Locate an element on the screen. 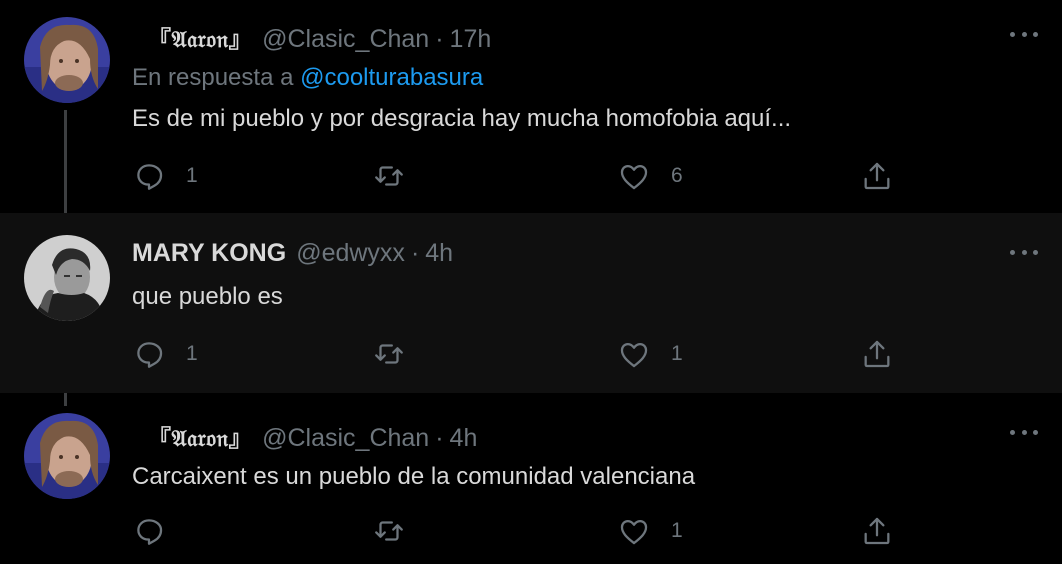 The image size is (1062, 564). reply-context: En respuesta a @coolturabasura is located at coordinates (307, 78).